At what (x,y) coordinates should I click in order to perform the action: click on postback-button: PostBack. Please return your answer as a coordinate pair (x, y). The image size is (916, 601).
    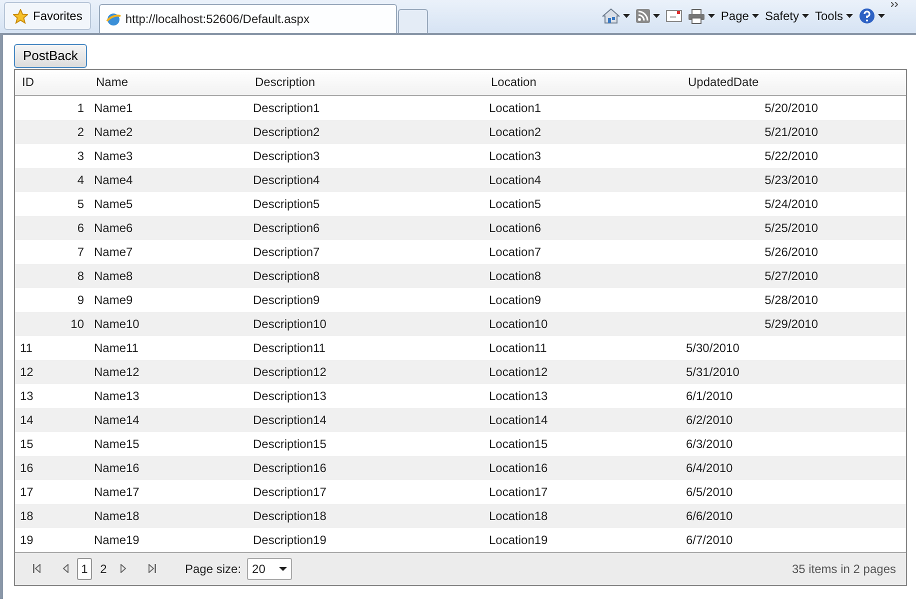
    Looking at the image, I should click on (50, 56).